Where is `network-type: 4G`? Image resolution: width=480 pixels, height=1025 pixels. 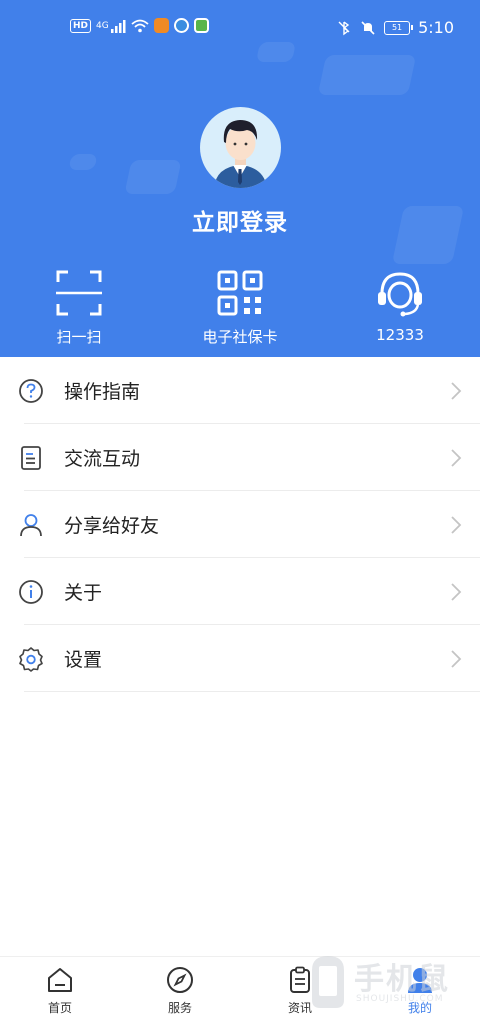
network-type: 4G is located at coordinates (102, 25).